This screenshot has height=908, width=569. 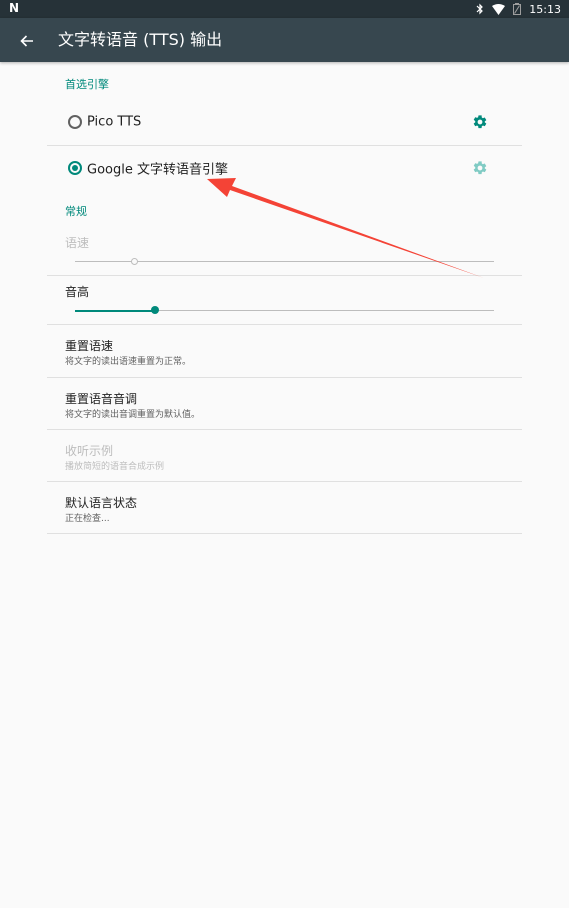 What do you see at coordinates (128, 362) in the screenshot?
I see `pref-summary: 将文字的读出语速重置为正常。` at bounding box center [128, 362].